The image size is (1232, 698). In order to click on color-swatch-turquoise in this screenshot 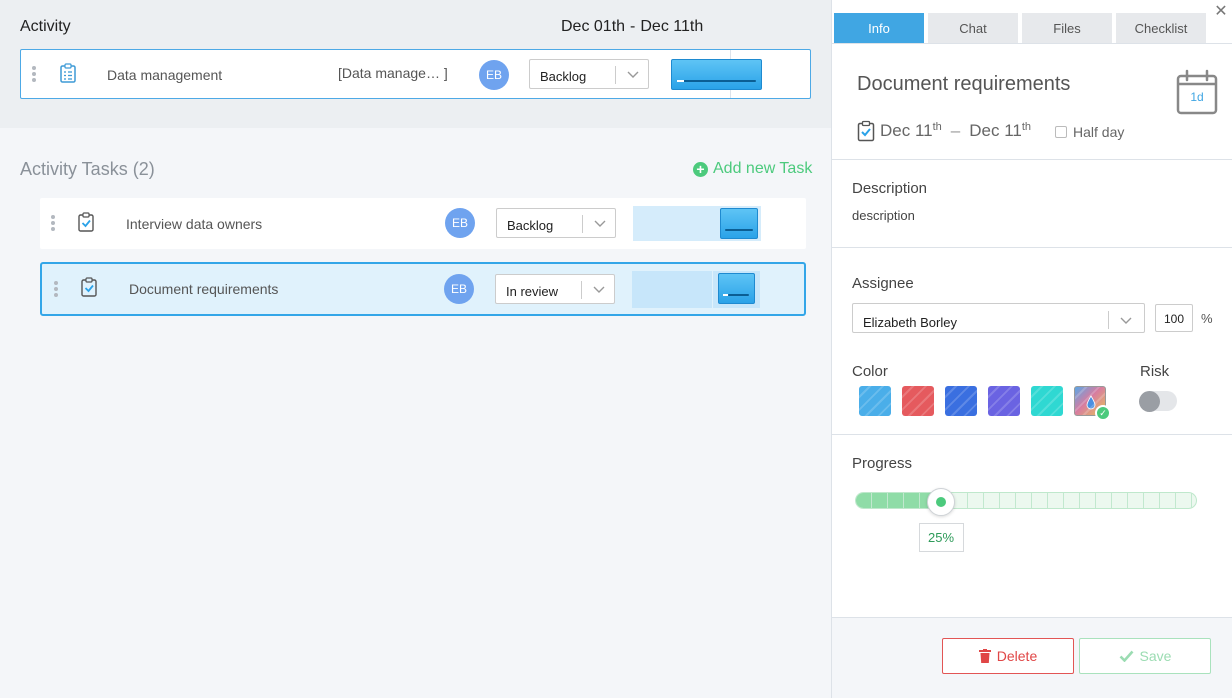, I will do `click(1047, 401)`.